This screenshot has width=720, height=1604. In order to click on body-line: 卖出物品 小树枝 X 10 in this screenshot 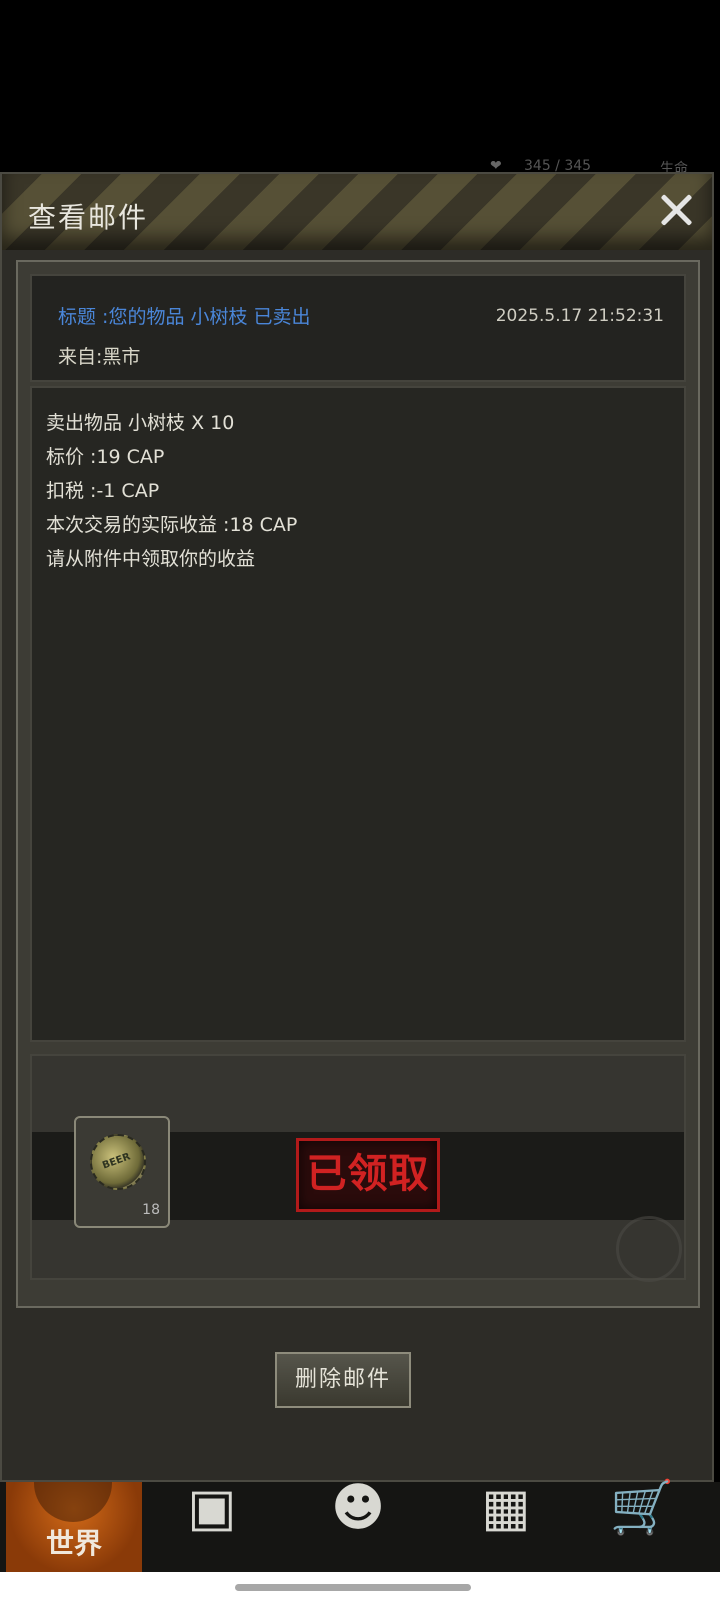, I will do `click(140, 423)`.